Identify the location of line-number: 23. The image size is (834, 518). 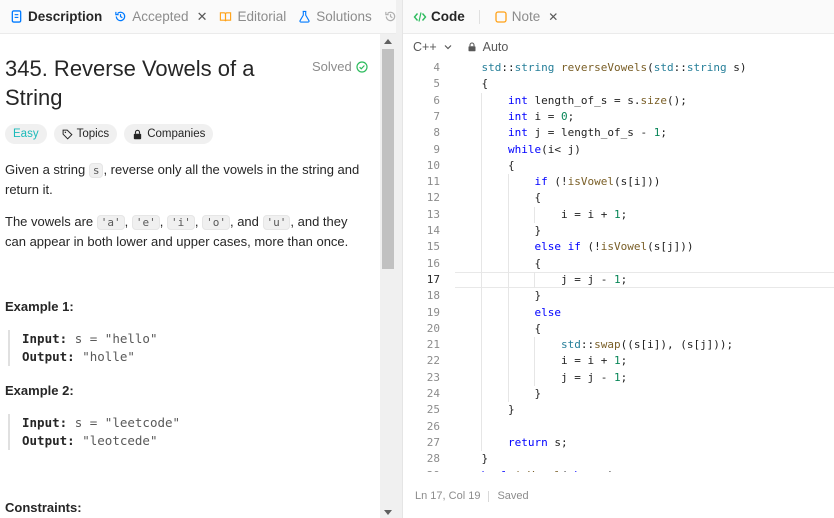
(433, 377).